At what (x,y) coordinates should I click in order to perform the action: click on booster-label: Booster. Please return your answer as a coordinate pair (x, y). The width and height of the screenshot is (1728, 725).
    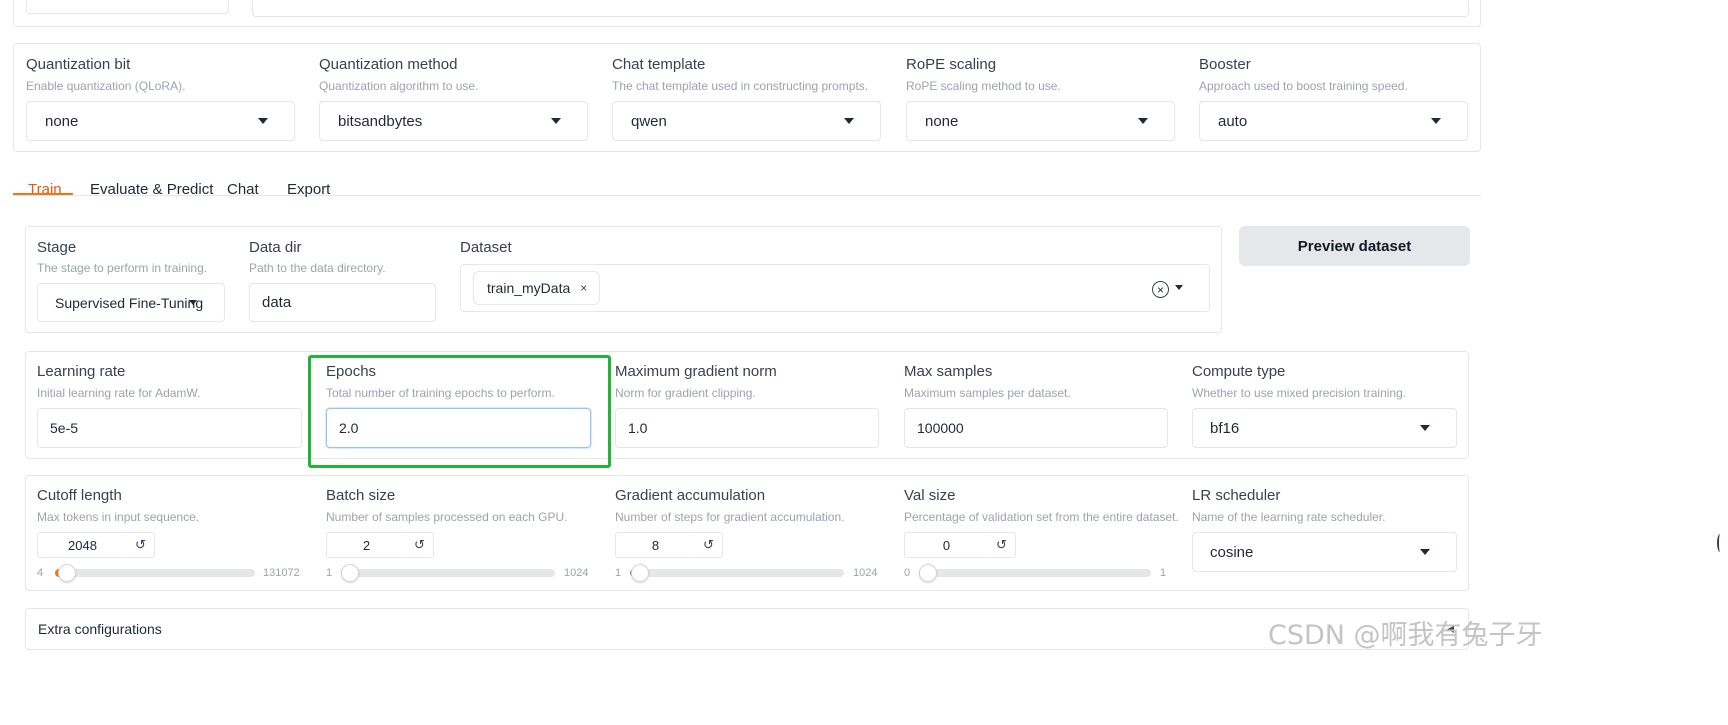
    Looking at the image, I should click on (1225, 64).